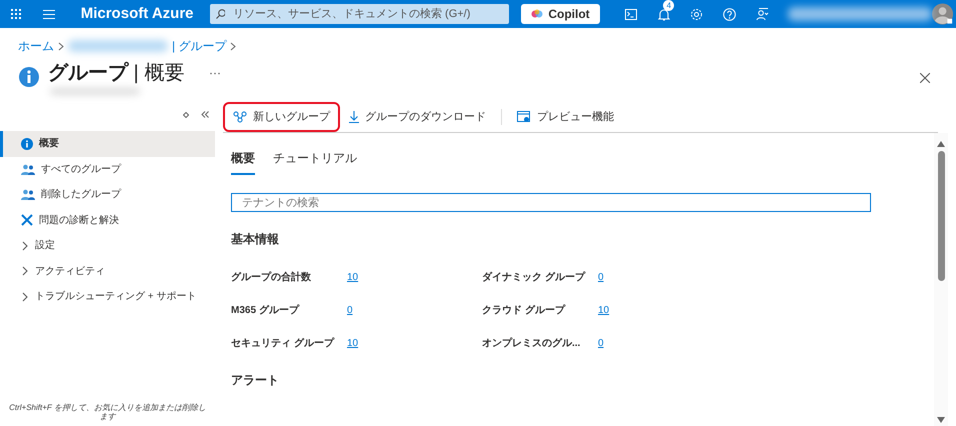 This screenshot has height=426, width=956. What do you see at coordinates (271, 277) in the screenshot?
I see `stat-label: グループの合計数` at bounding box center [271, 277].